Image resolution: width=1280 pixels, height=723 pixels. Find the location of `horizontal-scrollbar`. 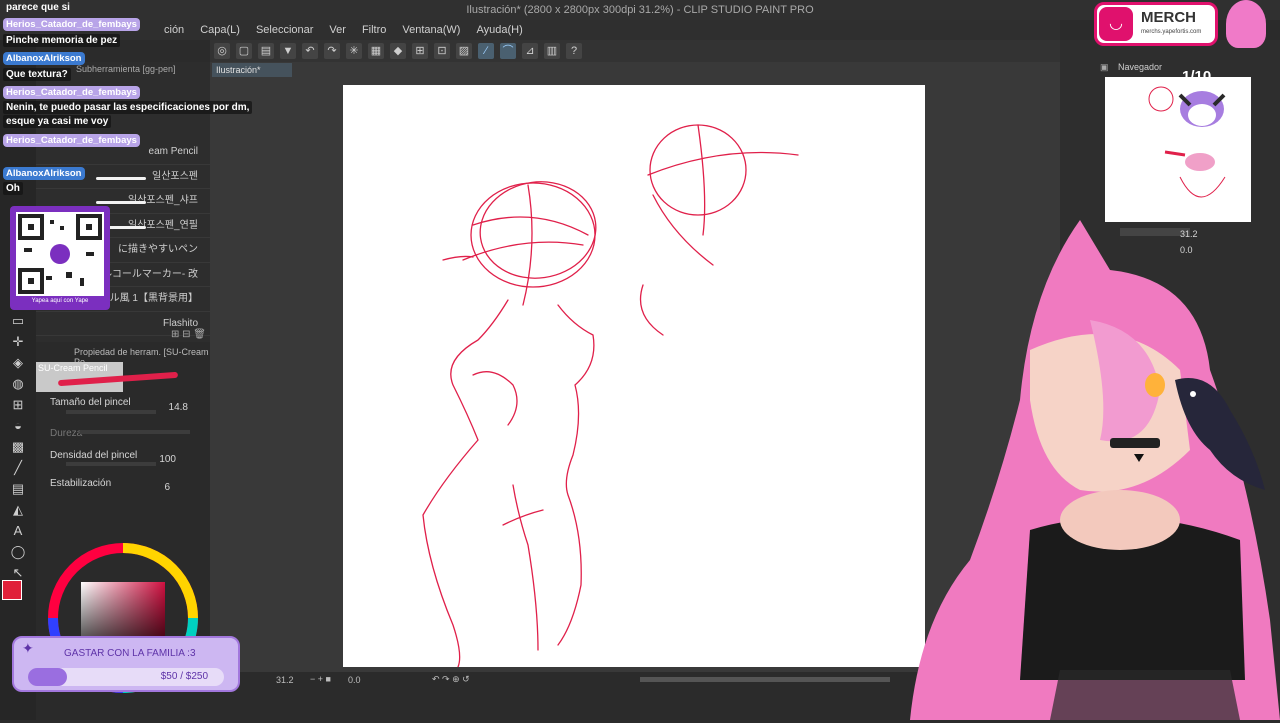

horizontal-scrollbar is located at coordinates (765, 679).